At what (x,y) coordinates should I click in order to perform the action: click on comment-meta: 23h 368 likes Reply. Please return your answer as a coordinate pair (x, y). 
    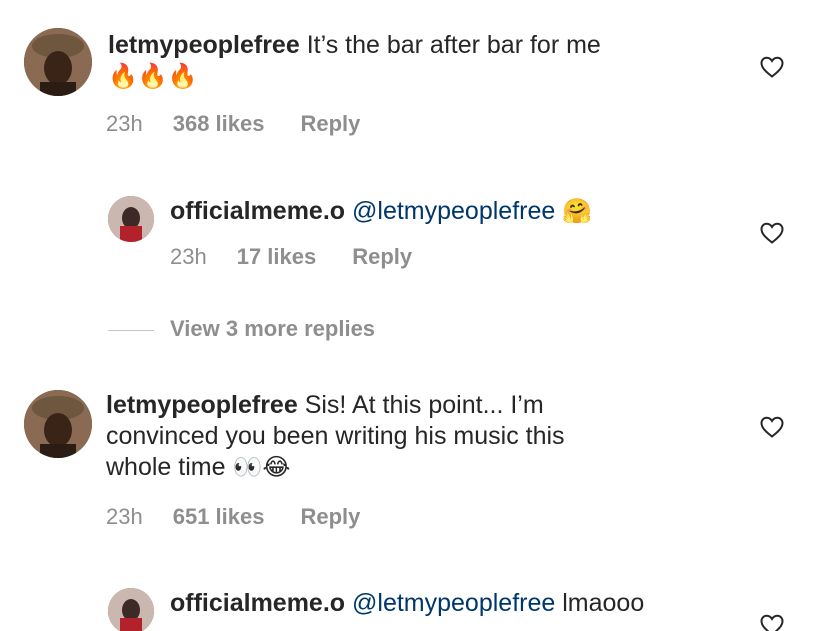
    Looking at the image, I should click on (233, 124).